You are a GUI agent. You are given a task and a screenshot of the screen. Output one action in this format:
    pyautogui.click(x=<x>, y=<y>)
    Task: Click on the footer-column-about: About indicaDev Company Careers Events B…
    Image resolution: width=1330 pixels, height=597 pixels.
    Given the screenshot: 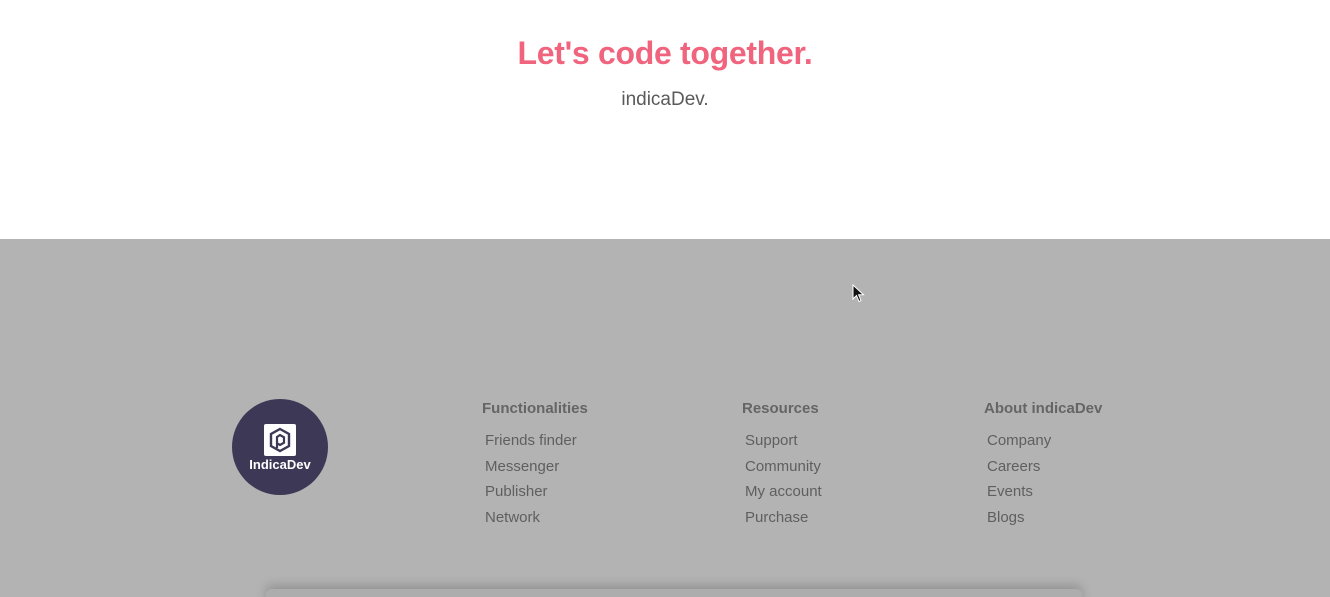 What is the action you would take?
    pyautogui.click(x=1043, y=464)
    